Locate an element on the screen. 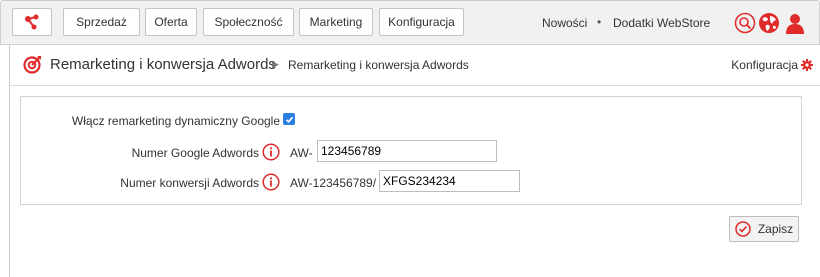  google-number-label: Numer Google Adwords is located at coordinates (195, 153).